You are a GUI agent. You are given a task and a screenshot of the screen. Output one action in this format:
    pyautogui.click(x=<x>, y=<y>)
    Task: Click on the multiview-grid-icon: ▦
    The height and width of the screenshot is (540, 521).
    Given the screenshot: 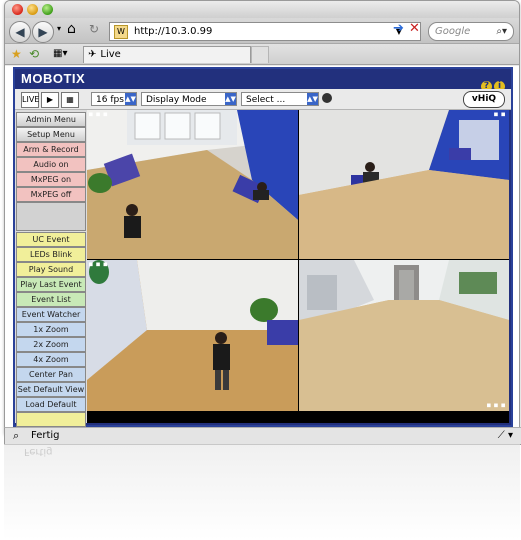 What is the action you would take?
    pyautogui.click(x=70, y=100)
    